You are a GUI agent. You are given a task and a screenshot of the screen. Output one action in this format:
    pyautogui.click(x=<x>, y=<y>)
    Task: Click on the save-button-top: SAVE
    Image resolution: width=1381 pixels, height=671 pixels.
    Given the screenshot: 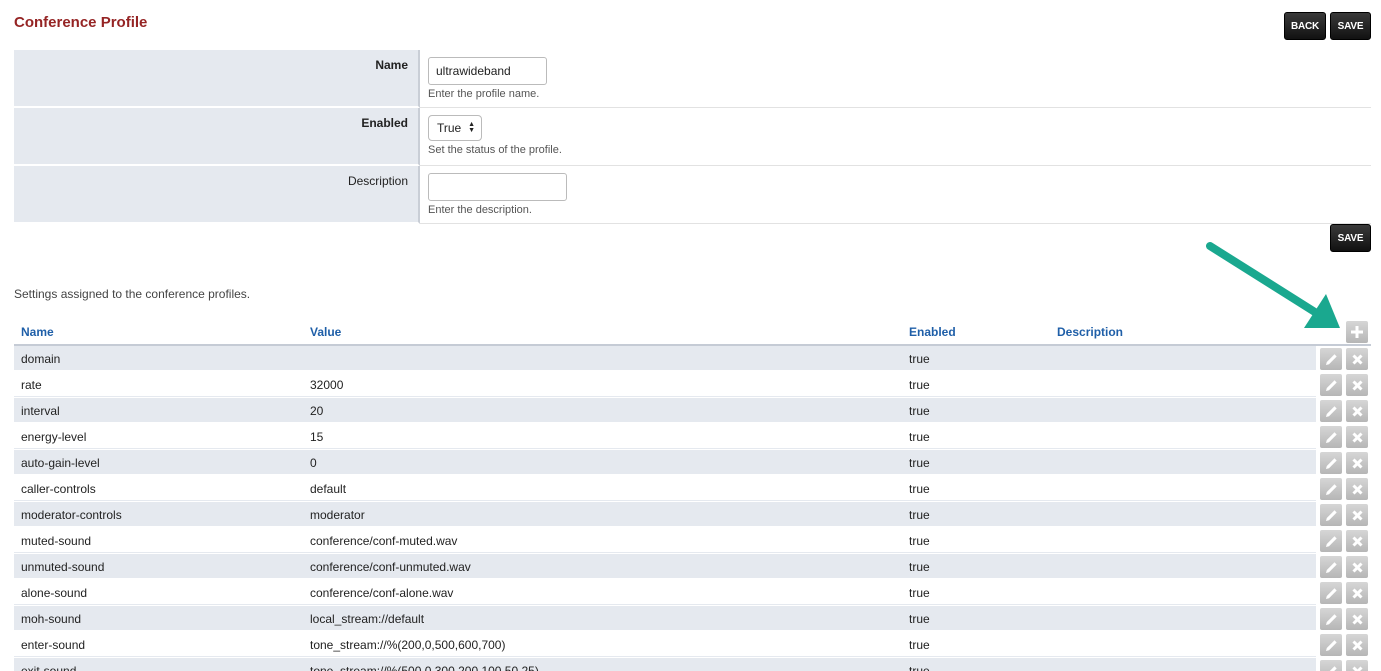 What is the action you would take?
    pyautogui.click(x=1350, y=26)
    